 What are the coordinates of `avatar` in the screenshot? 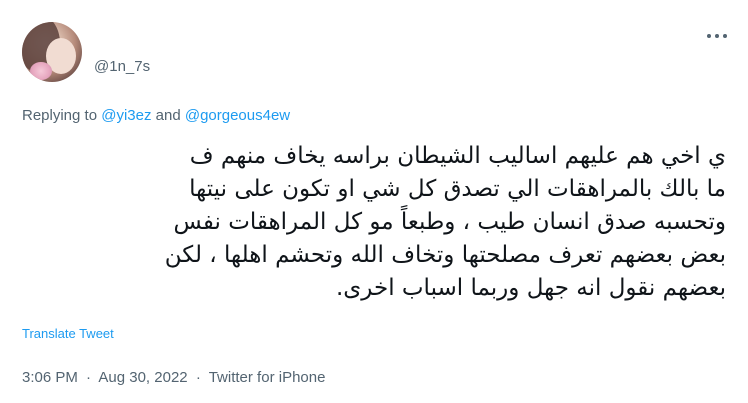 It's located at (52, 52).